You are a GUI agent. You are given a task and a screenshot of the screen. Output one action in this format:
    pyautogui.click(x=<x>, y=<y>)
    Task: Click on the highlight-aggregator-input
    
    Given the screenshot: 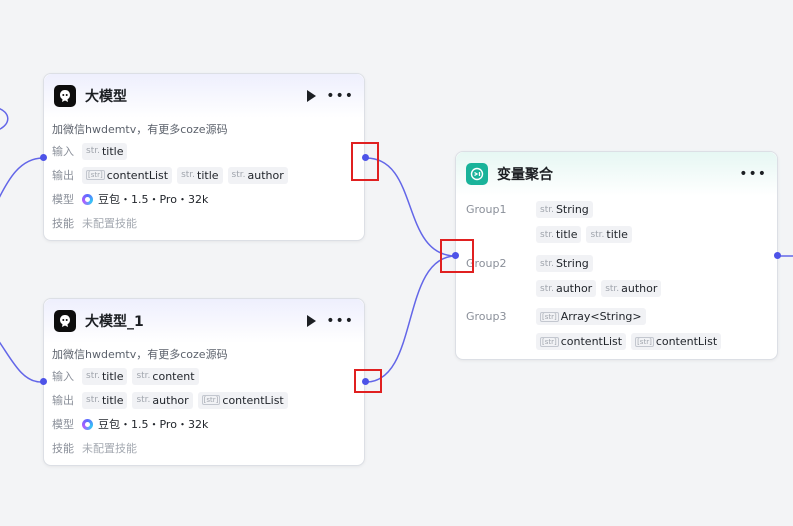 What is the action you would take?
    pyautogui.click(x=457, y=256)
    